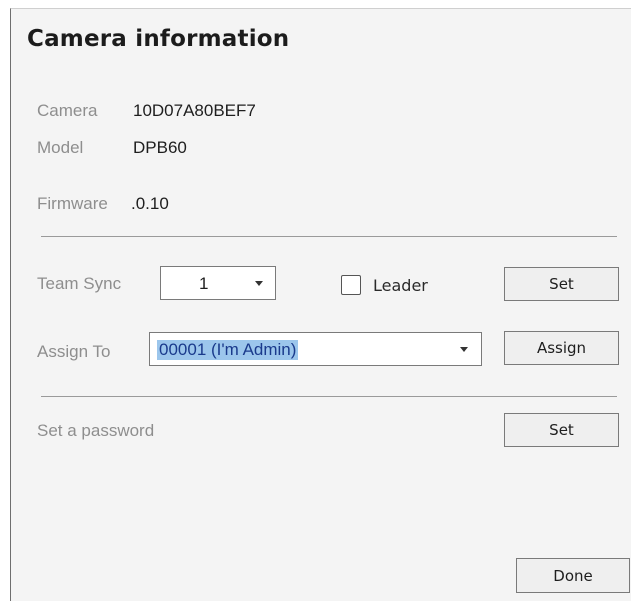  What do you see at coordinates (204, 283) in the screenshot?
I see `team-sync-selected-value: 1` at bounding box center [204, 283].